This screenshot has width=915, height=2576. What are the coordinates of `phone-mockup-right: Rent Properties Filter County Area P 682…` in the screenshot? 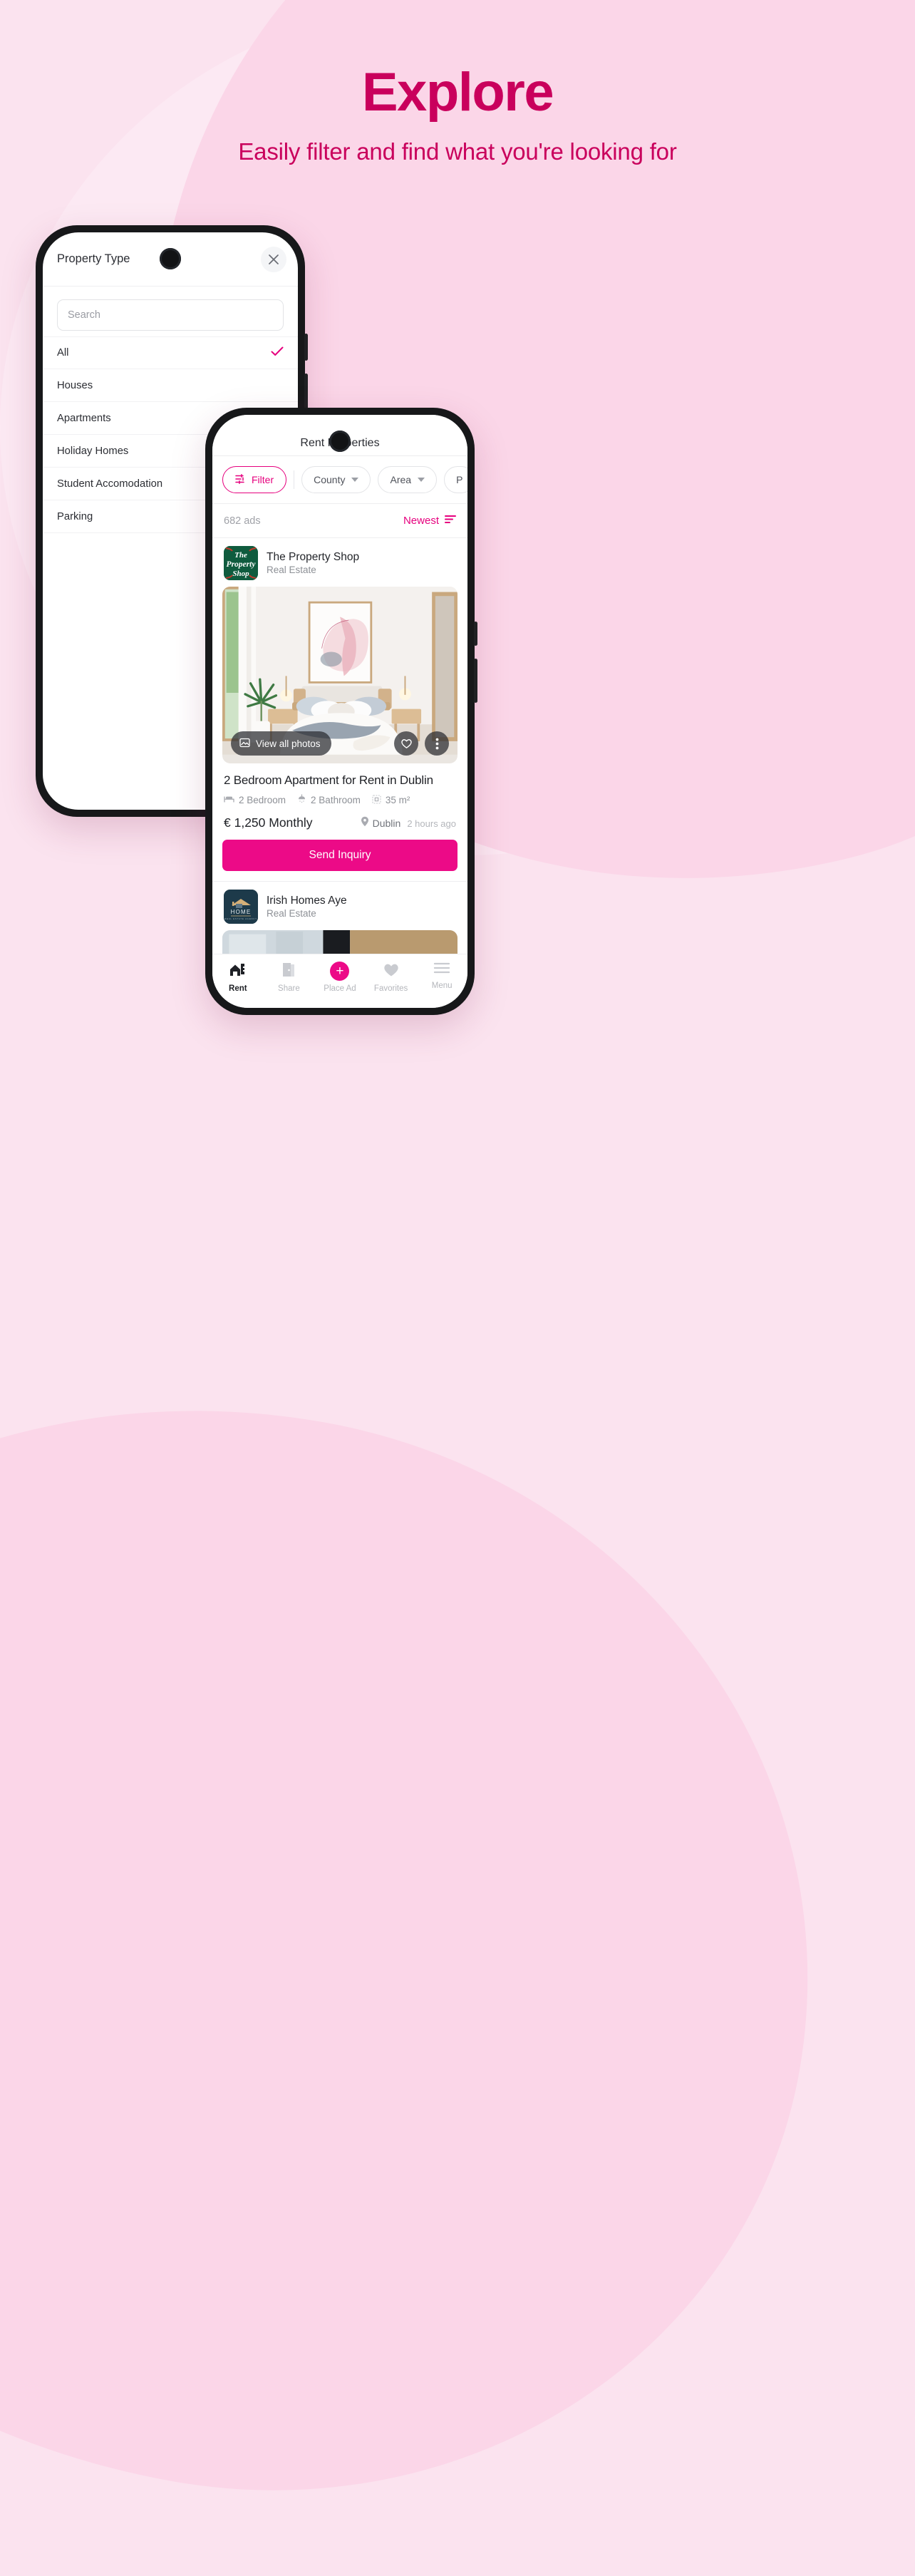 It's located at (341, 711).